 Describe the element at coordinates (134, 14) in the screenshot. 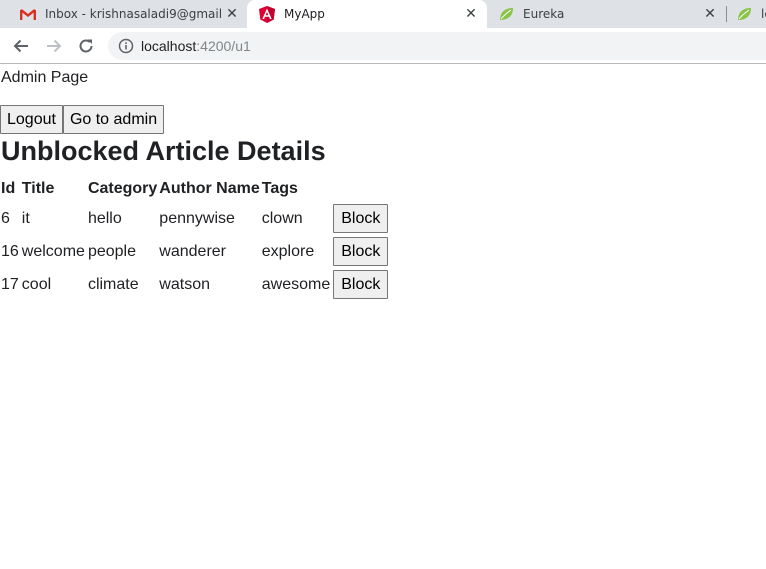

I see `tab-gmail-title: Inbox - krishnasaladi9@gmail.com` at that location.